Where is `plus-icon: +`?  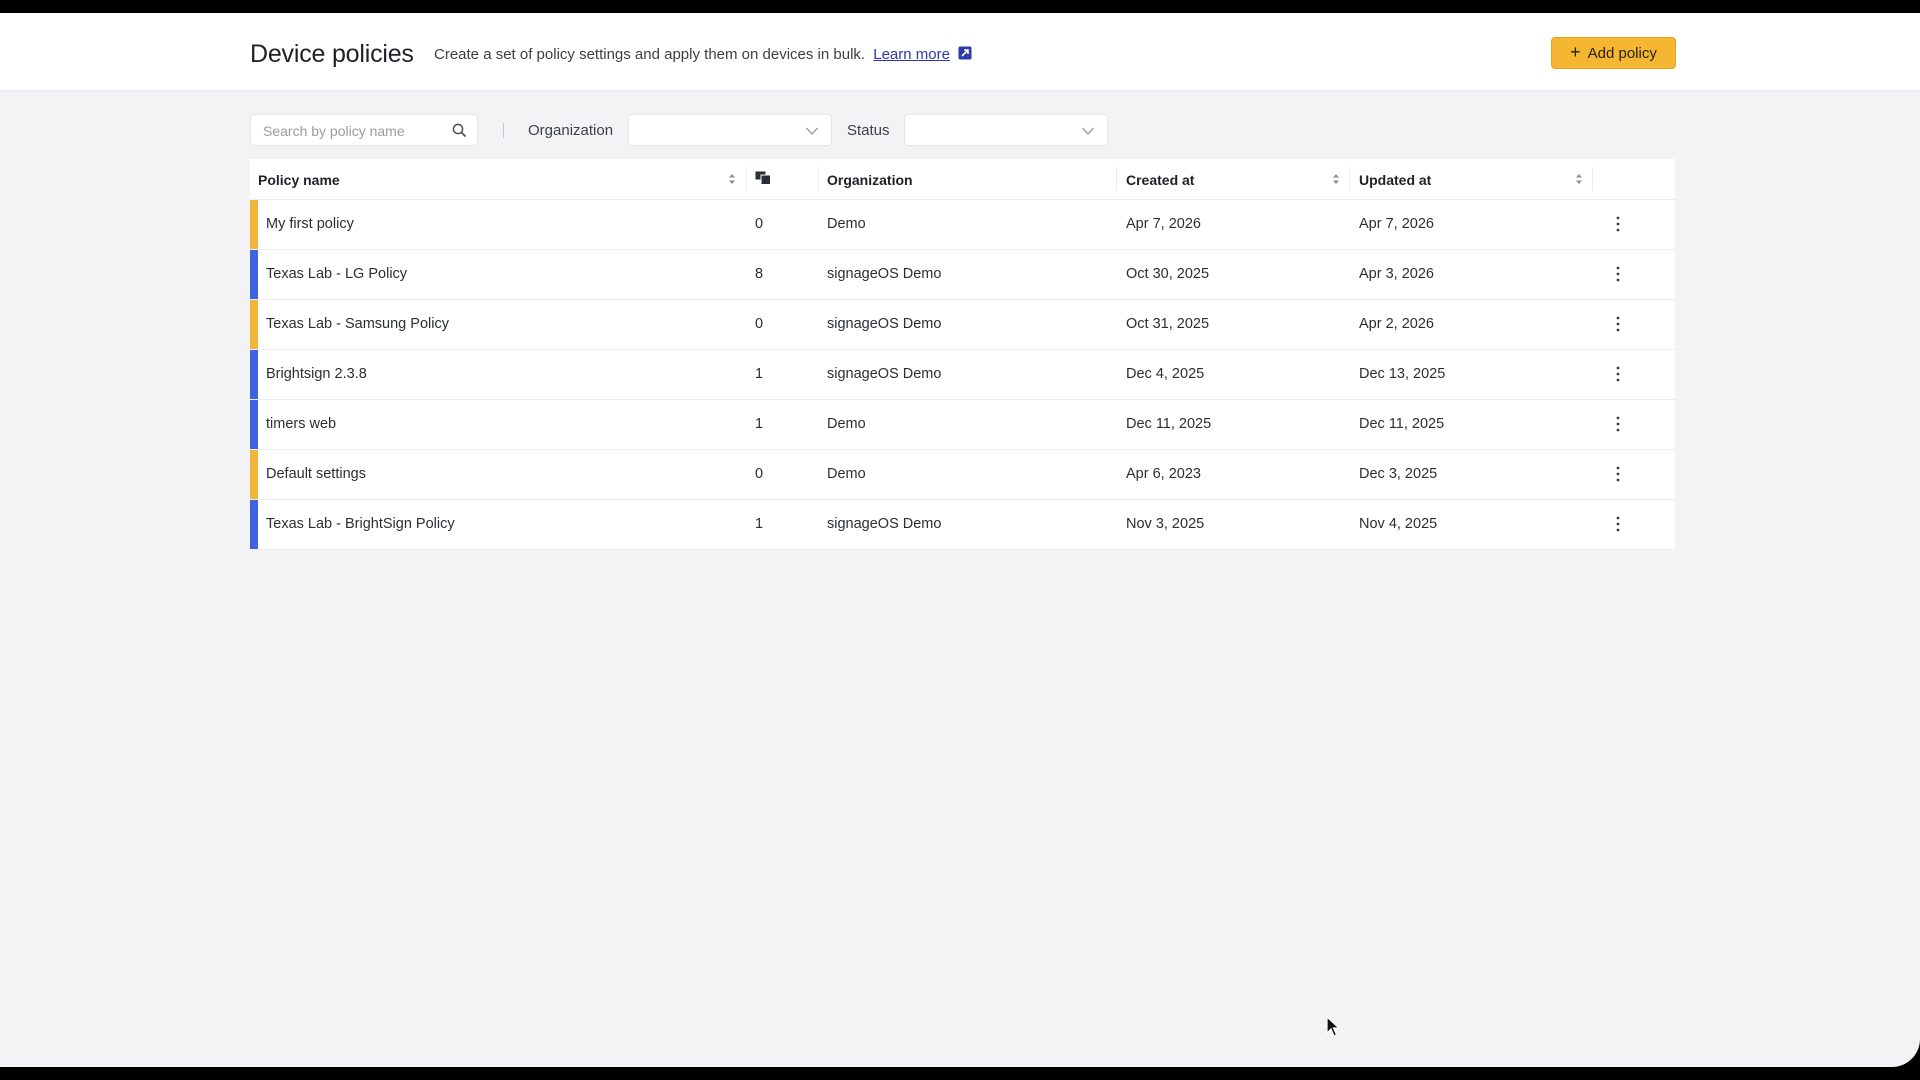 plus-icon: + is located at coordinates (1575, 52).